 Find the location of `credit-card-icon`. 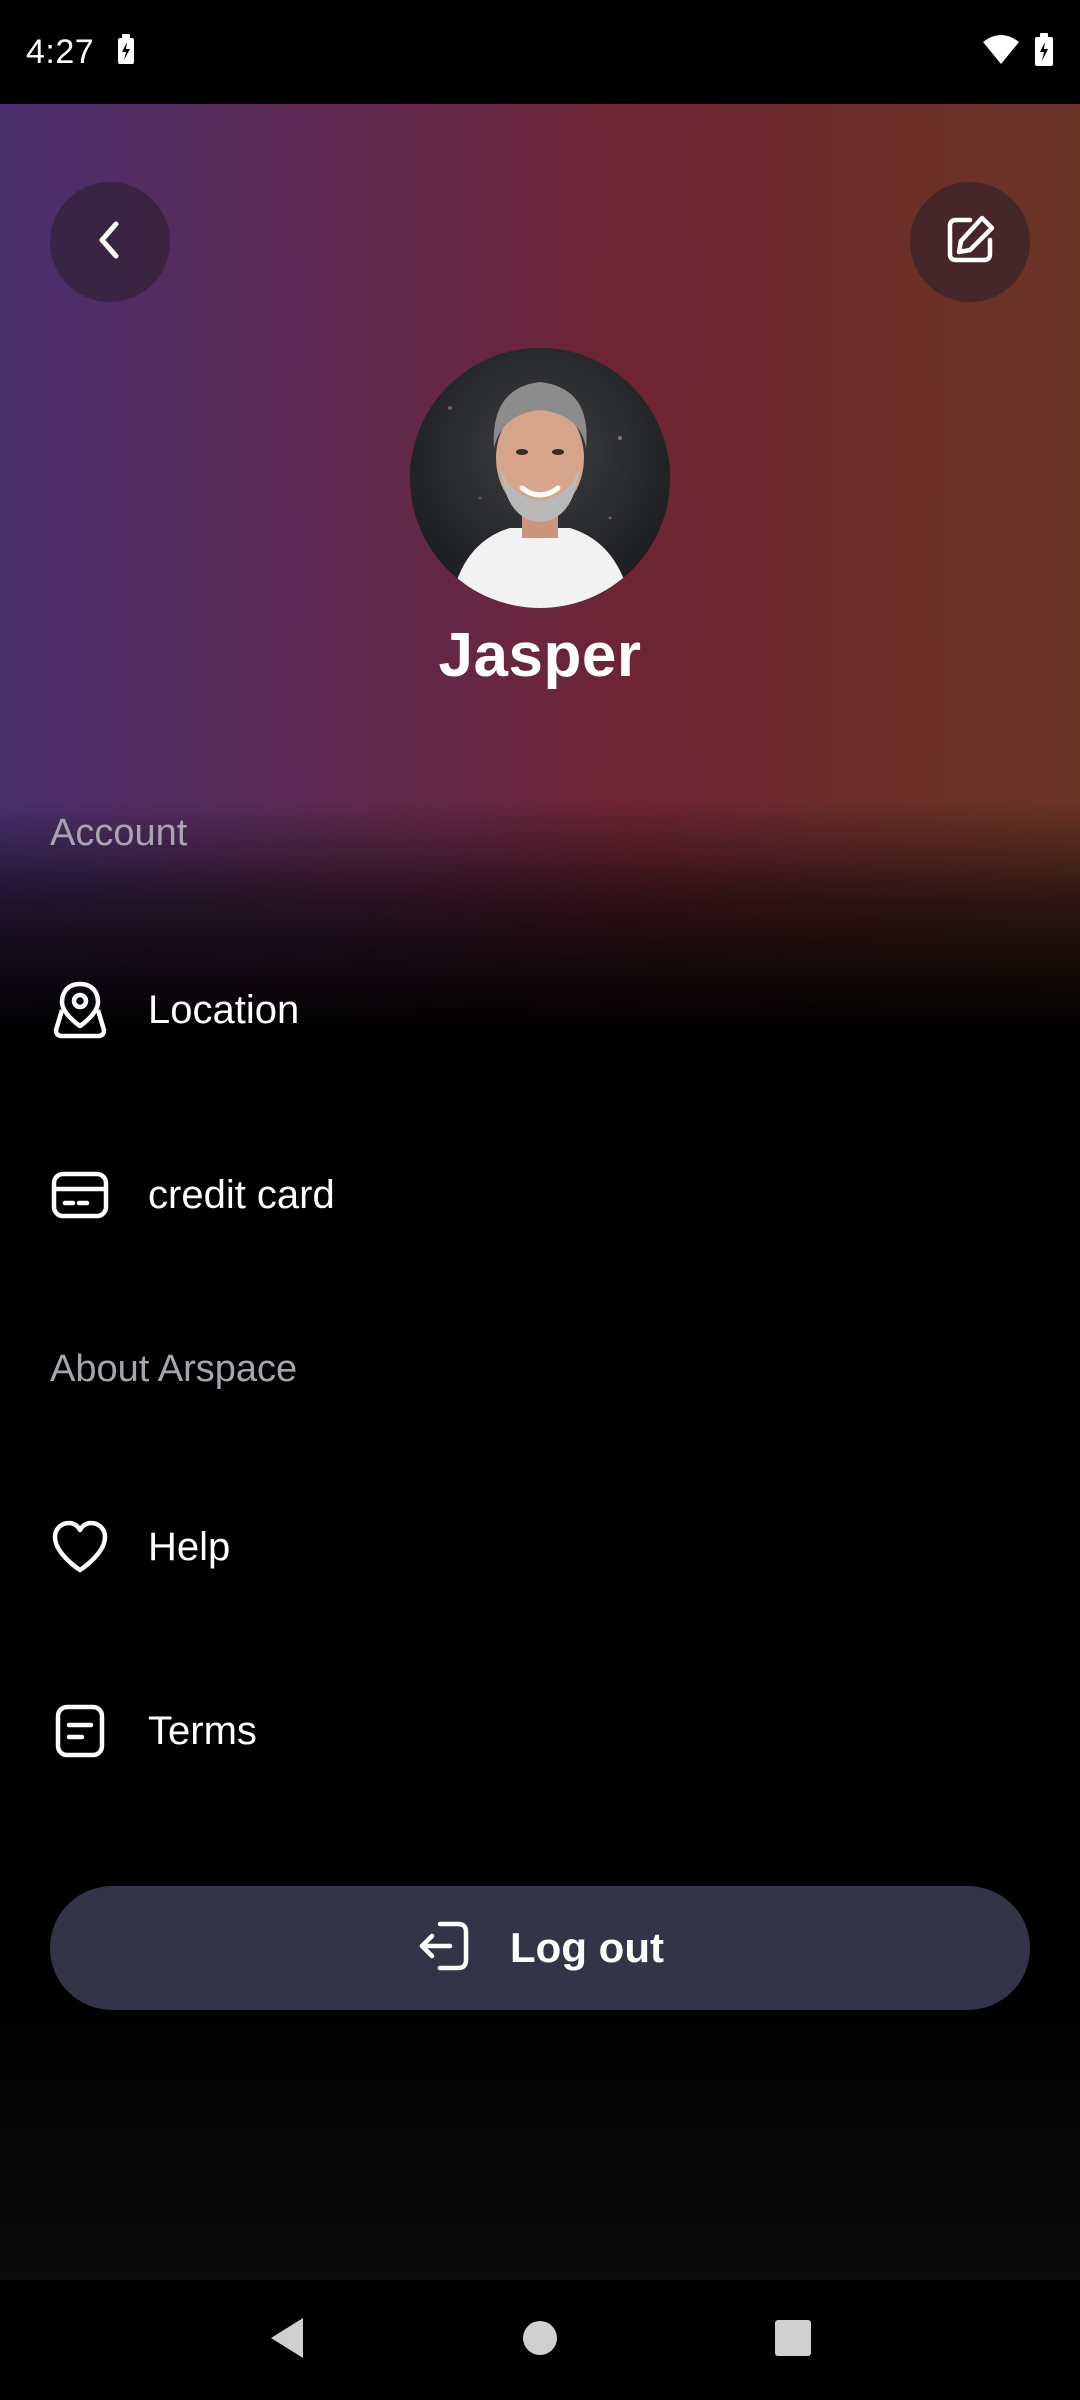

credit-card-icon is located at coordinates (80, 1195).